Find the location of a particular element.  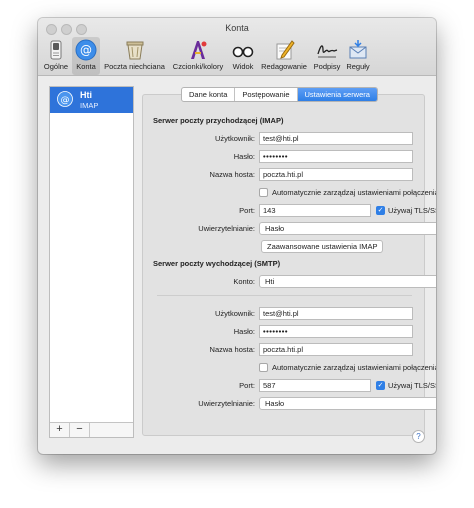

toolbar-composing: Redagowanie is located at coordinates (284, 56).